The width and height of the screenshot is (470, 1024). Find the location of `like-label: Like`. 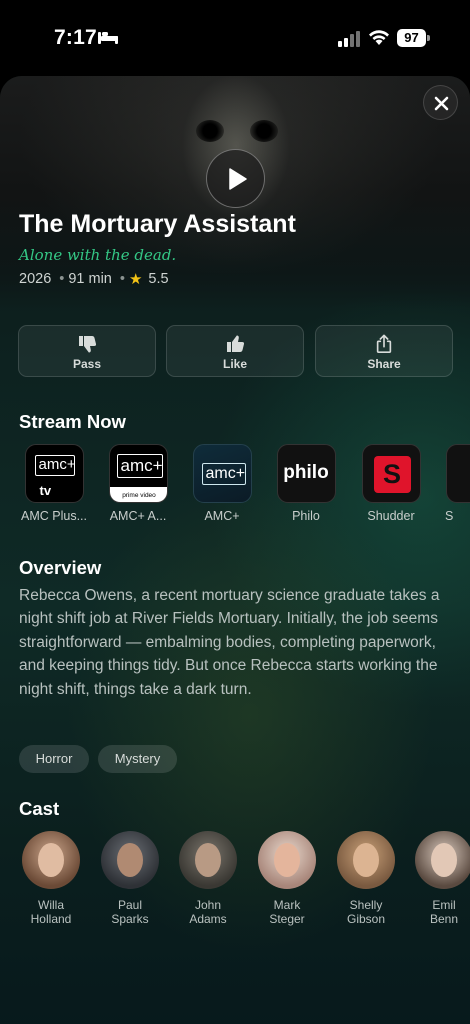

like-label: Like is located at coordinates (234, 364).